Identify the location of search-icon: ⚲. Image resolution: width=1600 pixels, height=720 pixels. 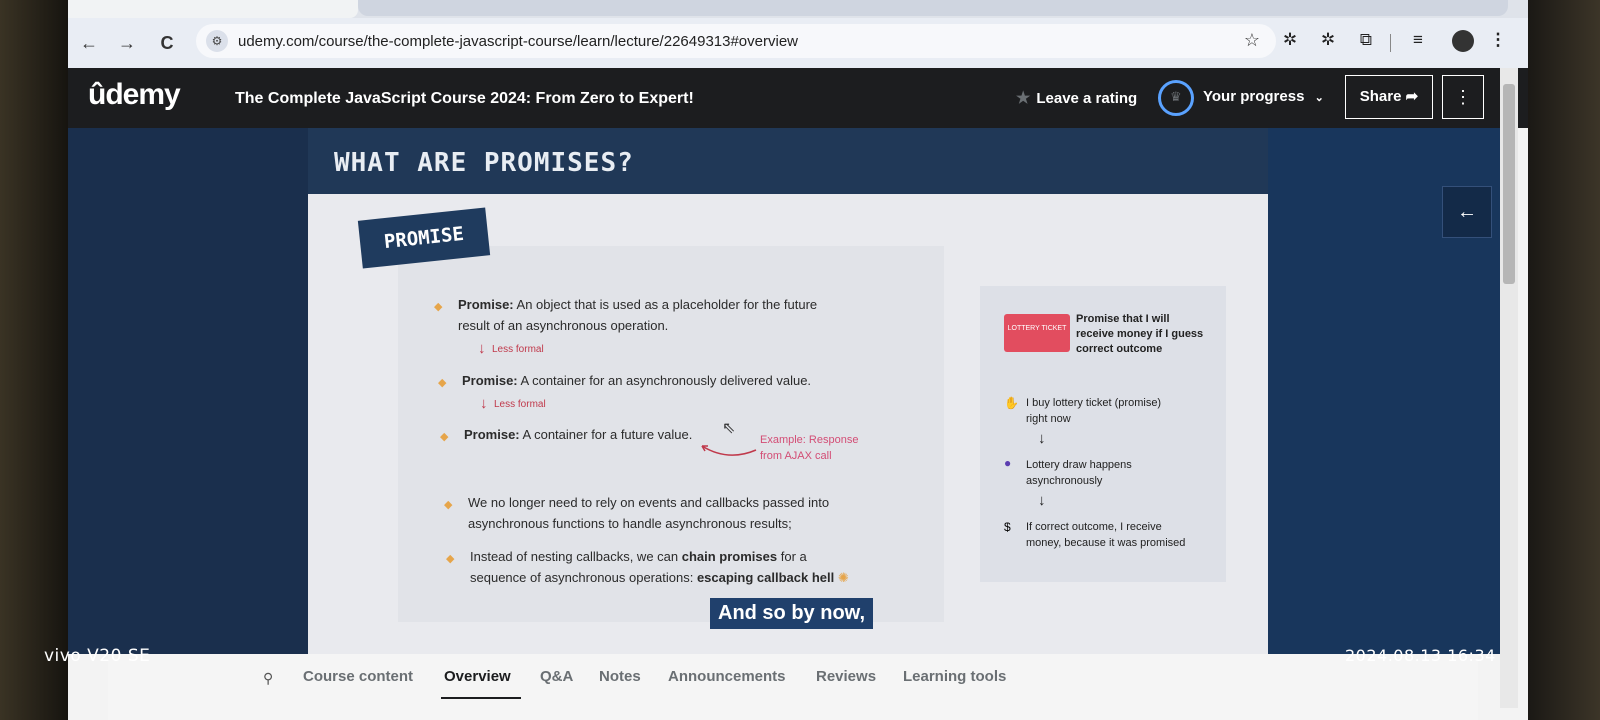
(268, 678).